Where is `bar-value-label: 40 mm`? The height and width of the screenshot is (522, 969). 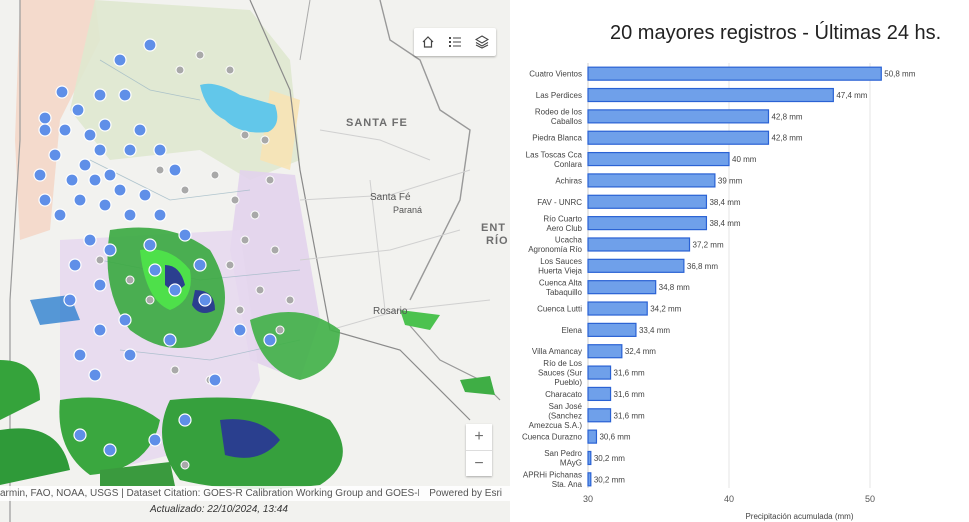
bar-value-label: 40 mm is located at coordinates (744, 159).